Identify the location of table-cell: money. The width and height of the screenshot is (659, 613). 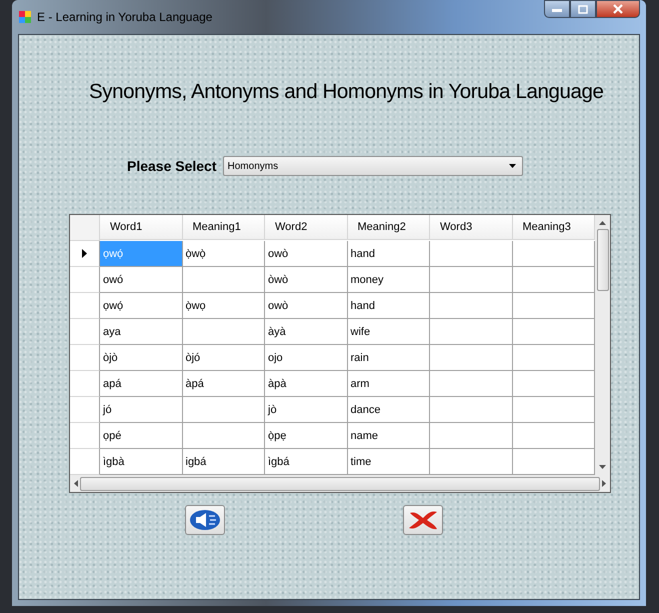
(389, 280).